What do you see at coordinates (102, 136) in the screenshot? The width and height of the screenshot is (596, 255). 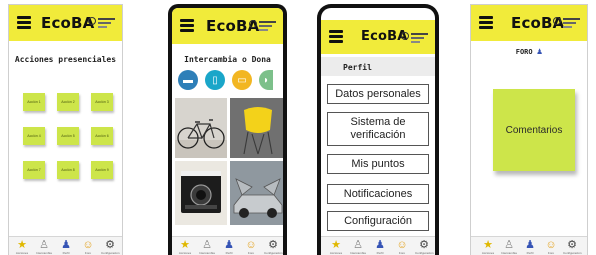 I see `action-note: Acción 6` at bounding box center [102, 136].